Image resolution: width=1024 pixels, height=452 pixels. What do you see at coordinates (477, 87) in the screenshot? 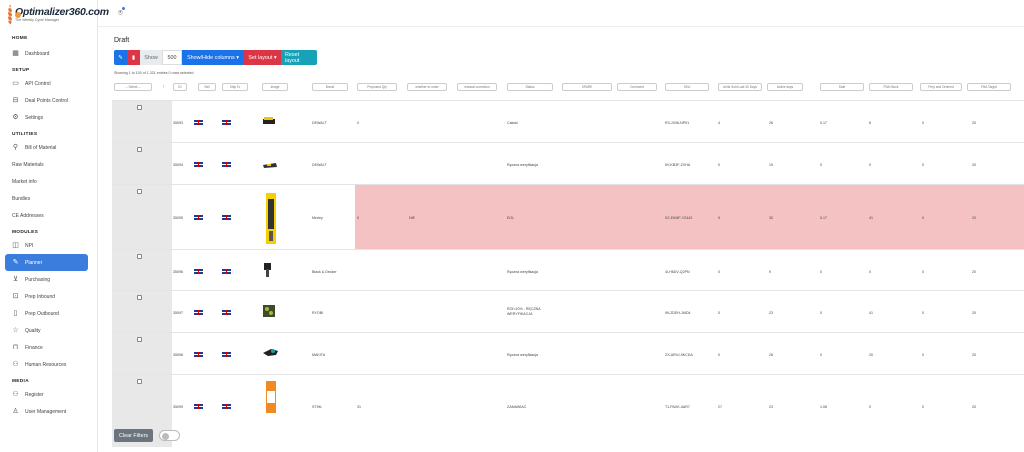
I see `header-manual-correction: manual correction` at bounding box center [477, 87].